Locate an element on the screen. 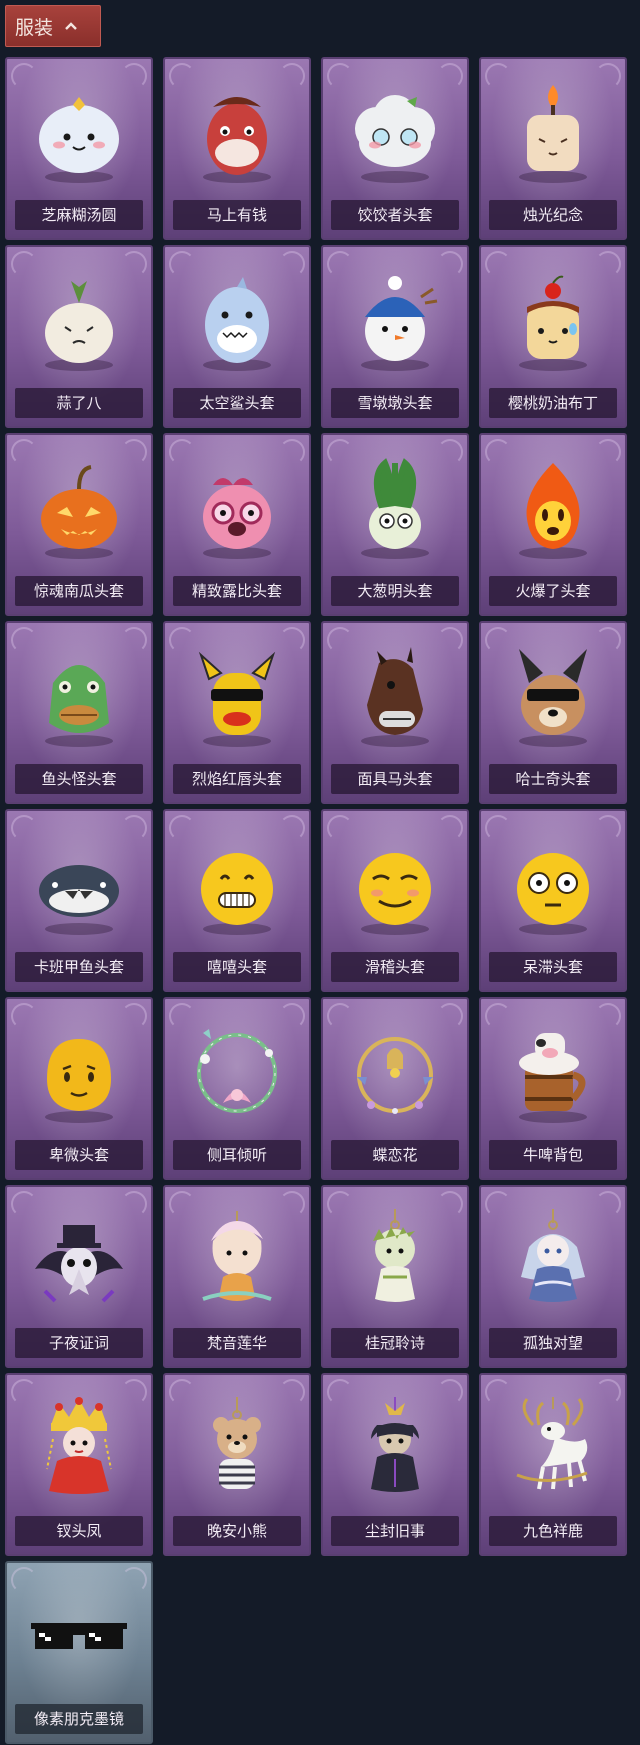 Image resolution: width=640 pixels, height=1745 pixels. silver-doll-charm-icon is located at coordinates (553, 1255).